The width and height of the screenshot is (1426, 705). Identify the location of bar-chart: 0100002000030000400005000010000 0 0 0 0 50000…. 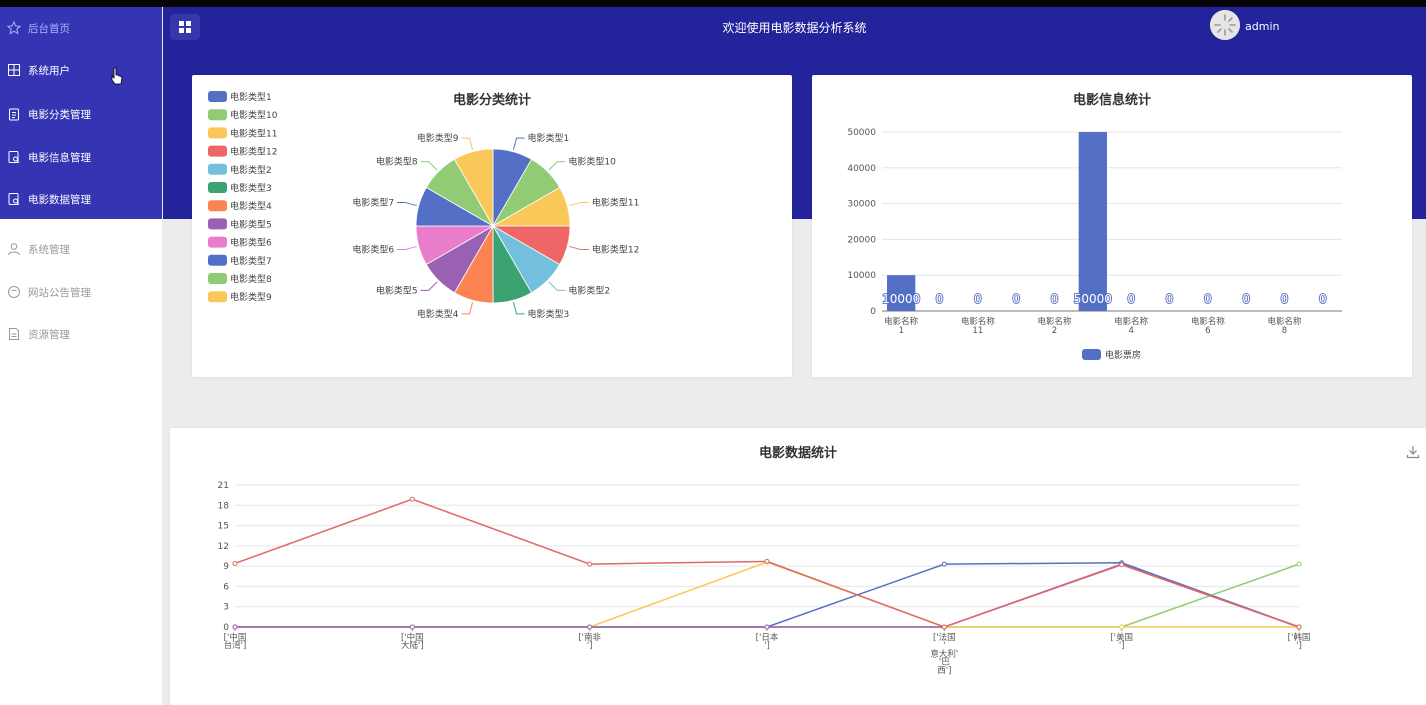
(1094, 244).